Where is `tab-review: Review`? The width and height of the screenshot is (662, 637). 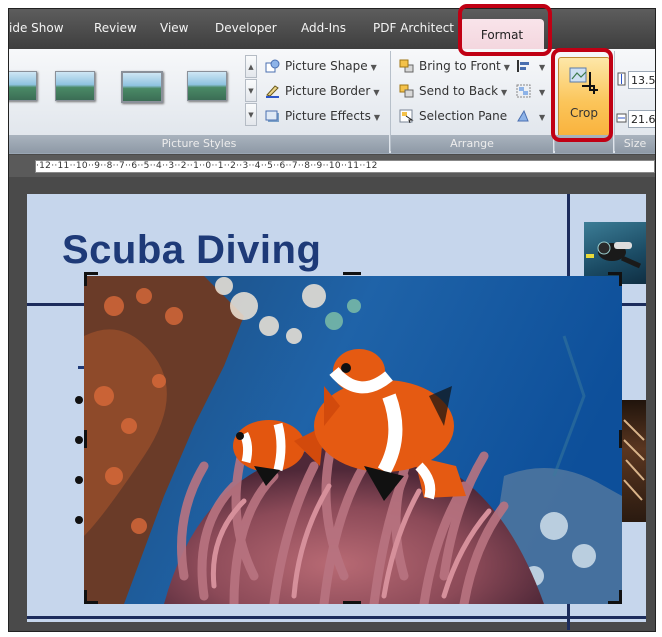 tab-review: Review is located at coordinates (115, 28).